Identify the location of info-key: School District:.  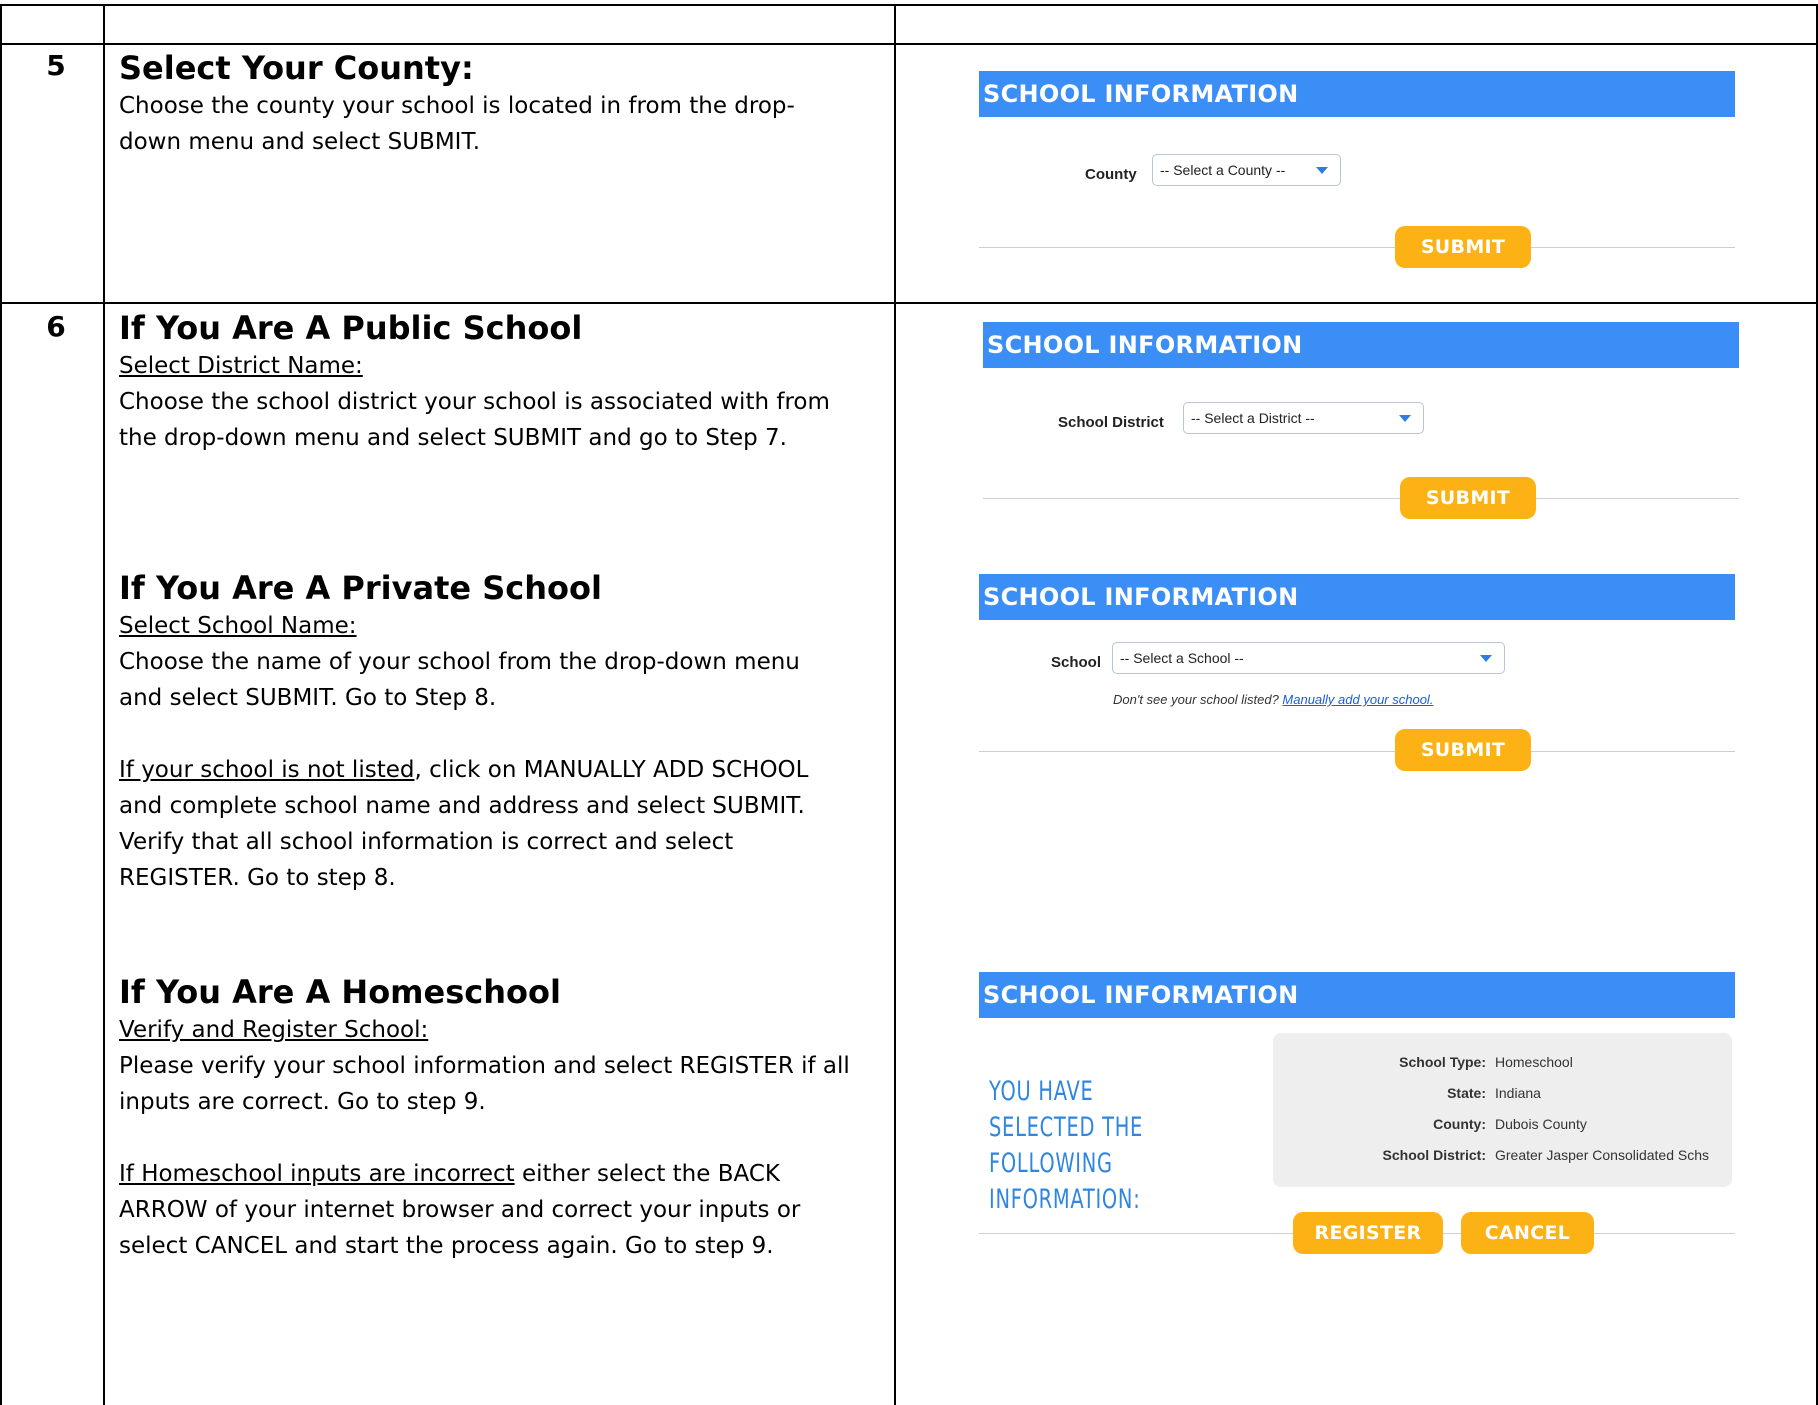
(1434, 1155).